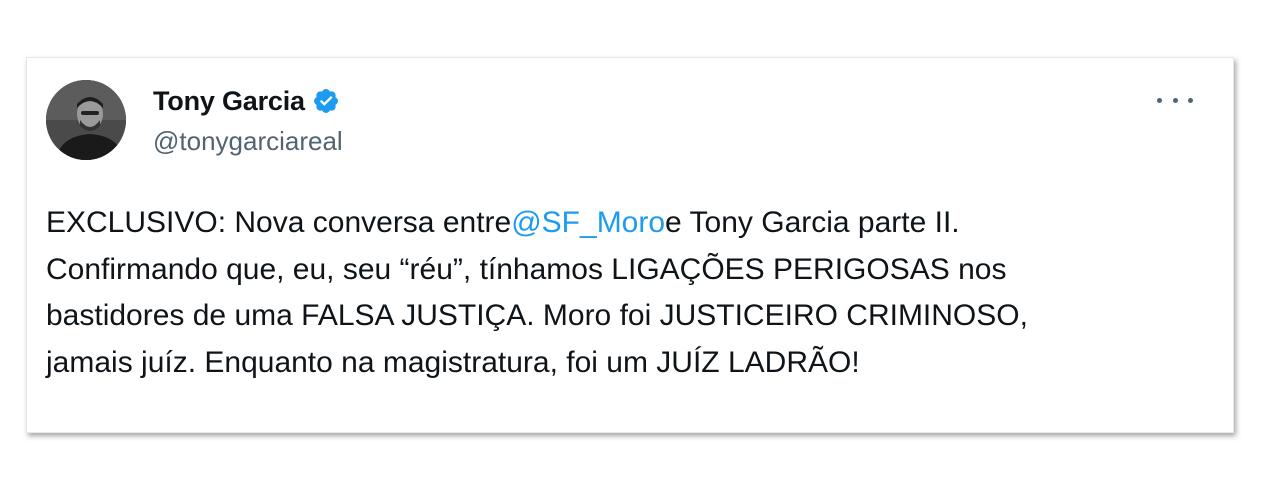 The width and height of the screenshot is (1264, 482). I want to click on mention-link: @SF_Moro, so click(588, 222).